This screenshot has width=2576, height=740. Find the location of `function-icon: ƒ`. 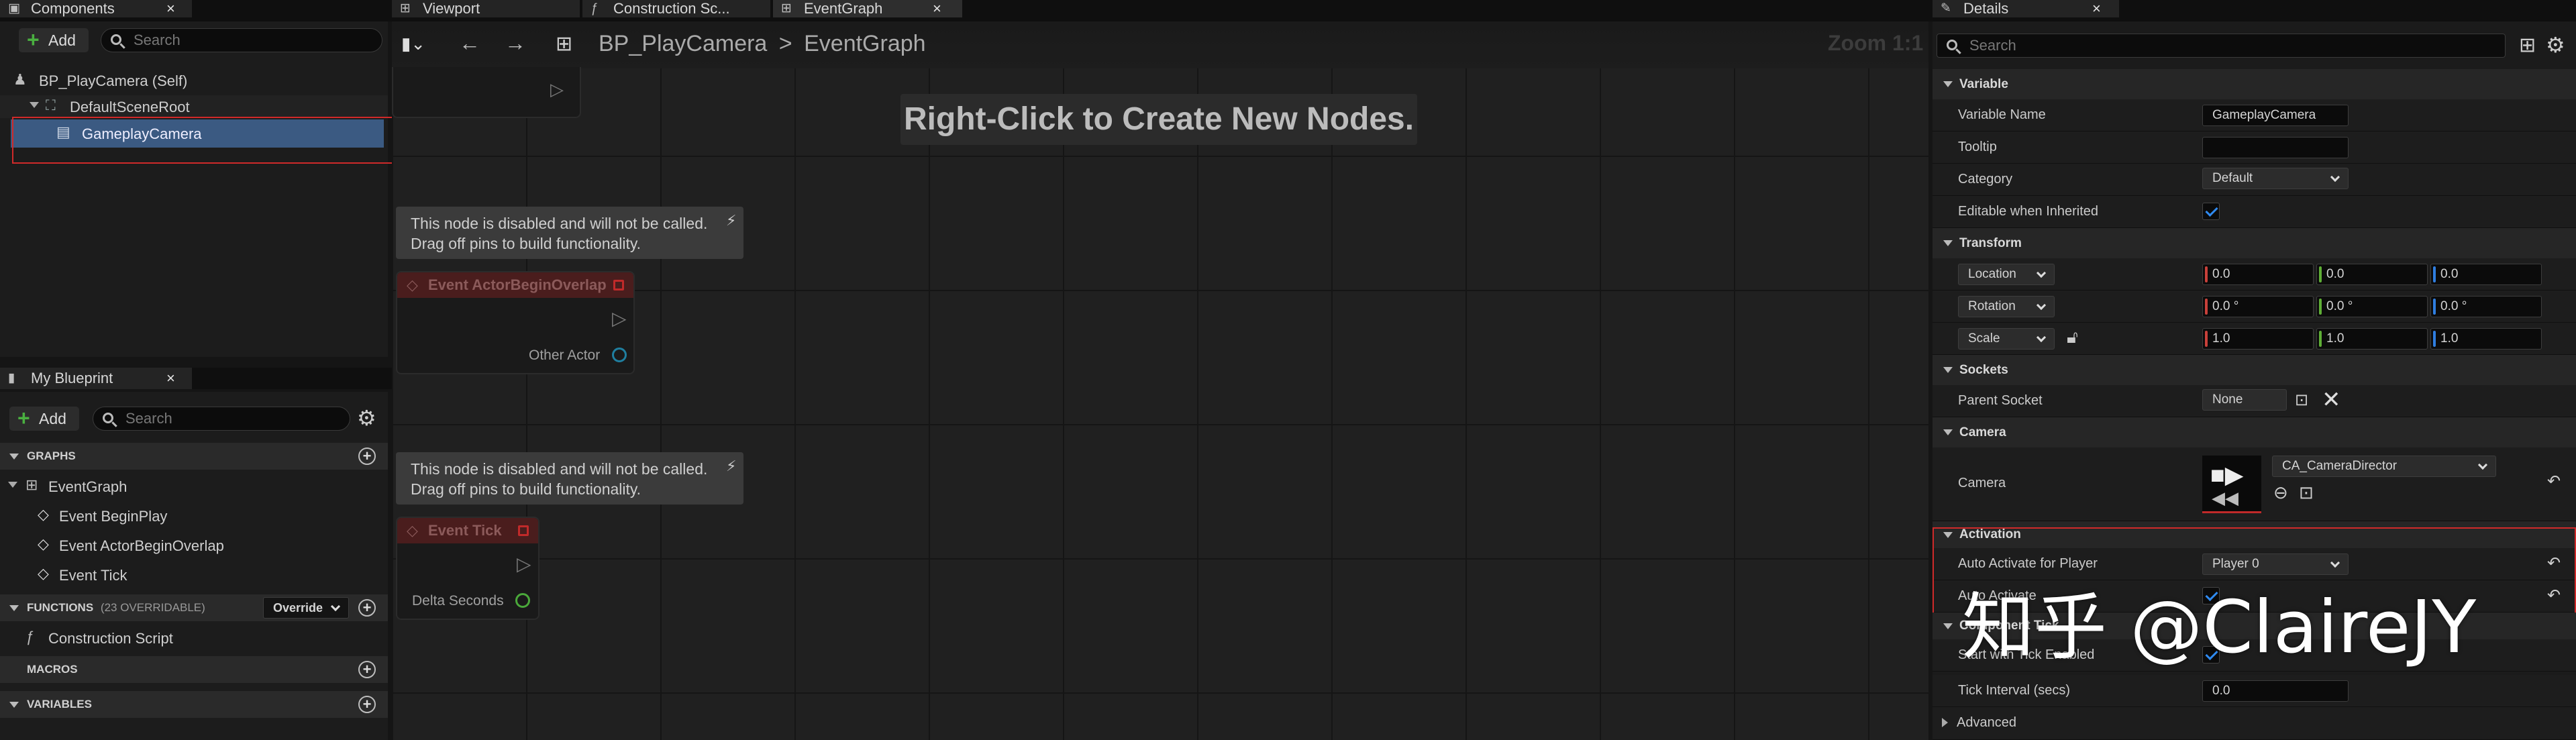

function-icon: ƒ is located at coordinates (29, 636).